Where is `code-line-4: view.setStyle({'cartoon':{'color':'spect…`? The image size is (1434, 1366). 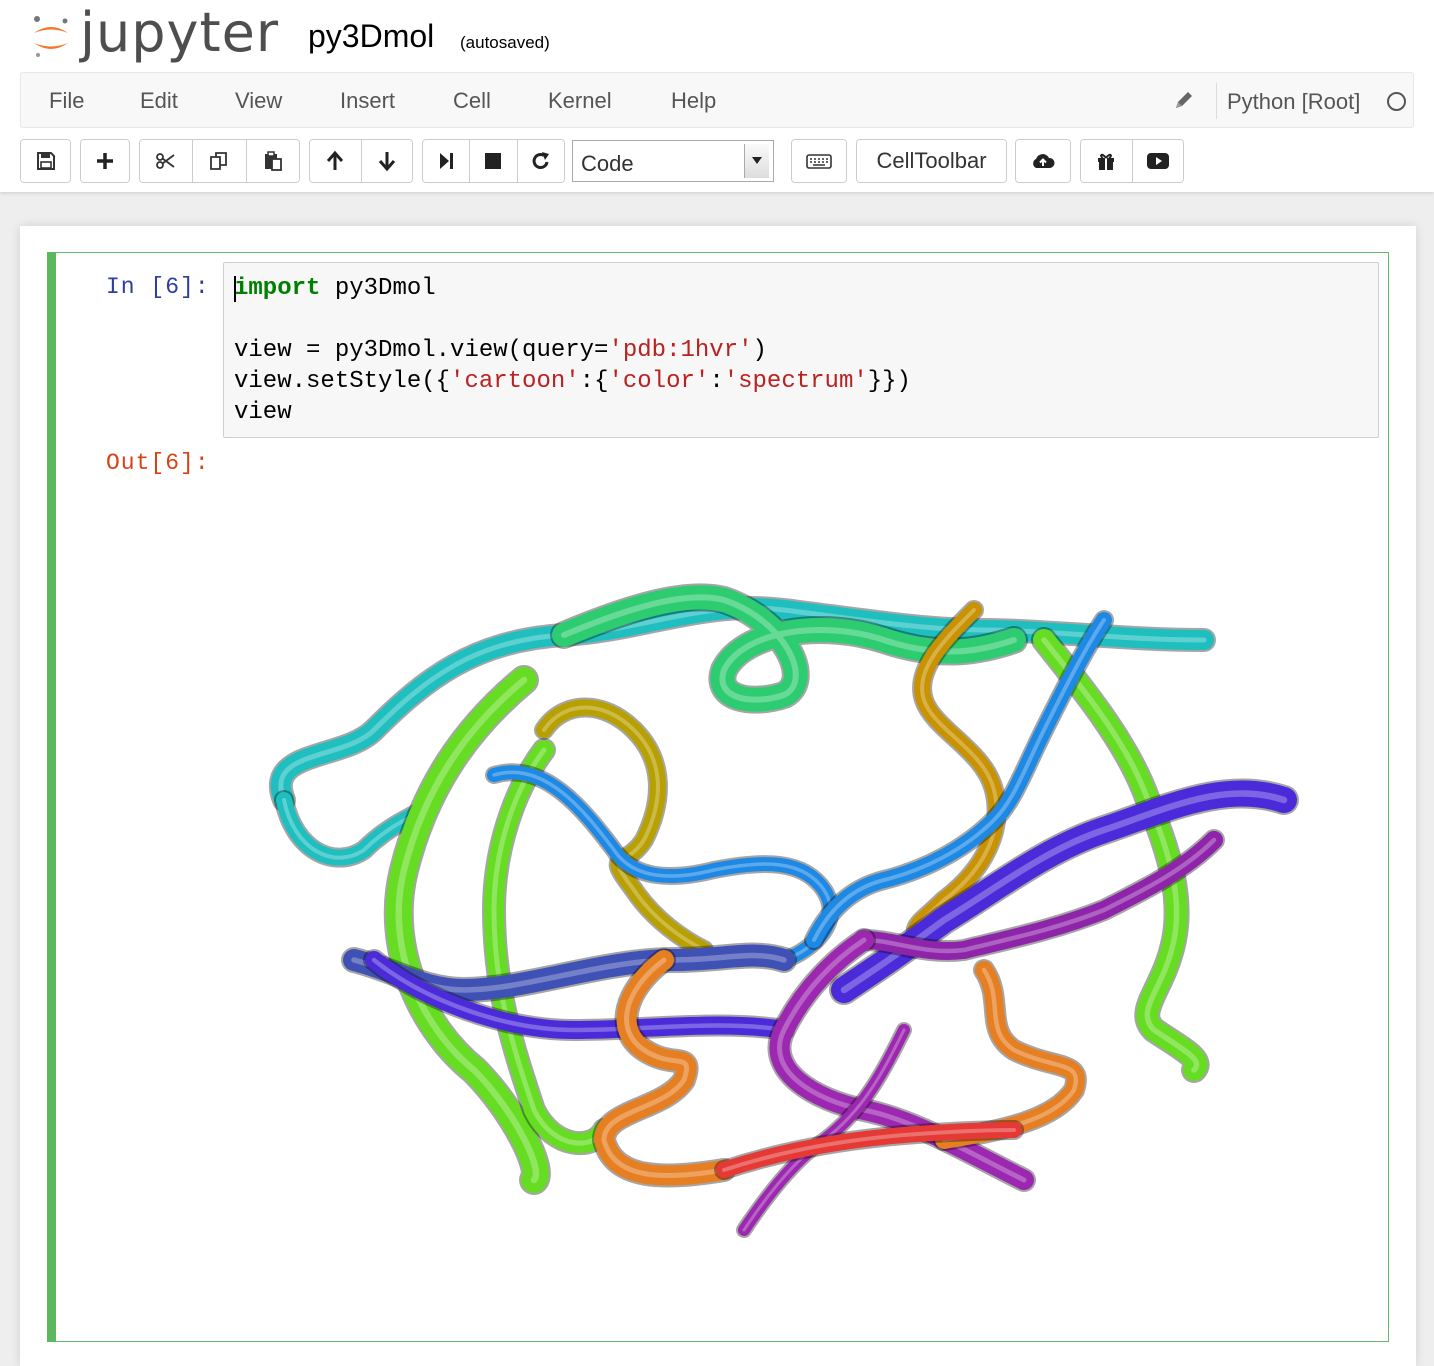 code-line-4: view.setStyle({'cartoon':{'color':'spect… is located at coordinates (572, 381).